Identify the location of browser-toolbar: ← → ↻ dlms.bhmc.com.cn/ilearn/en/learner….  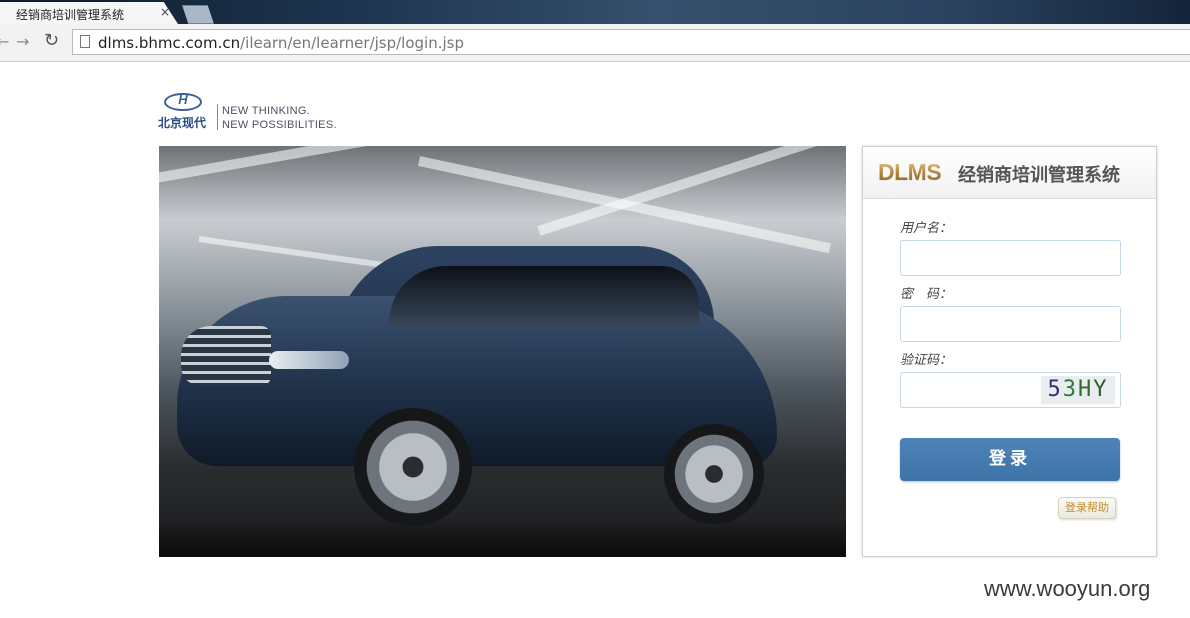
(595, 43).